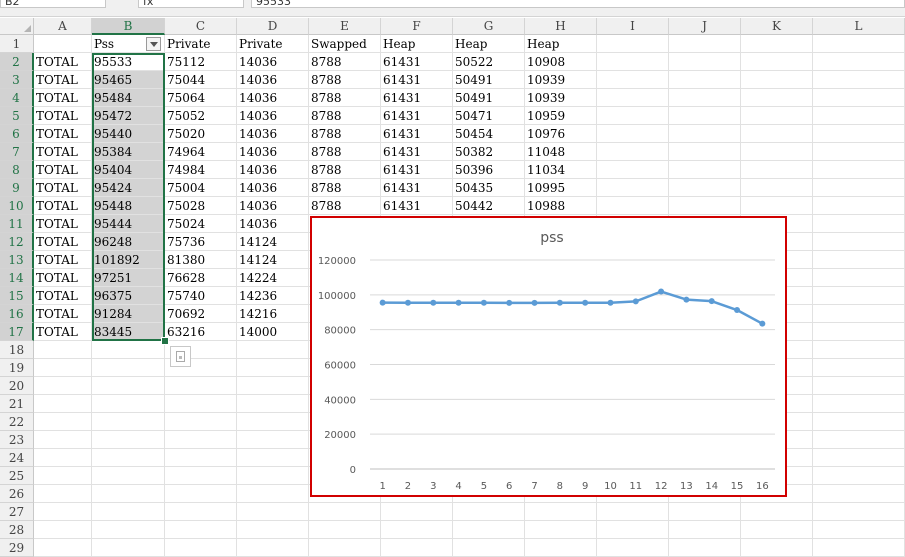  What do you see at coordinates (561, 26) in the screenshot?
I see `column-header-h: H` at bounding box center [561, 26].